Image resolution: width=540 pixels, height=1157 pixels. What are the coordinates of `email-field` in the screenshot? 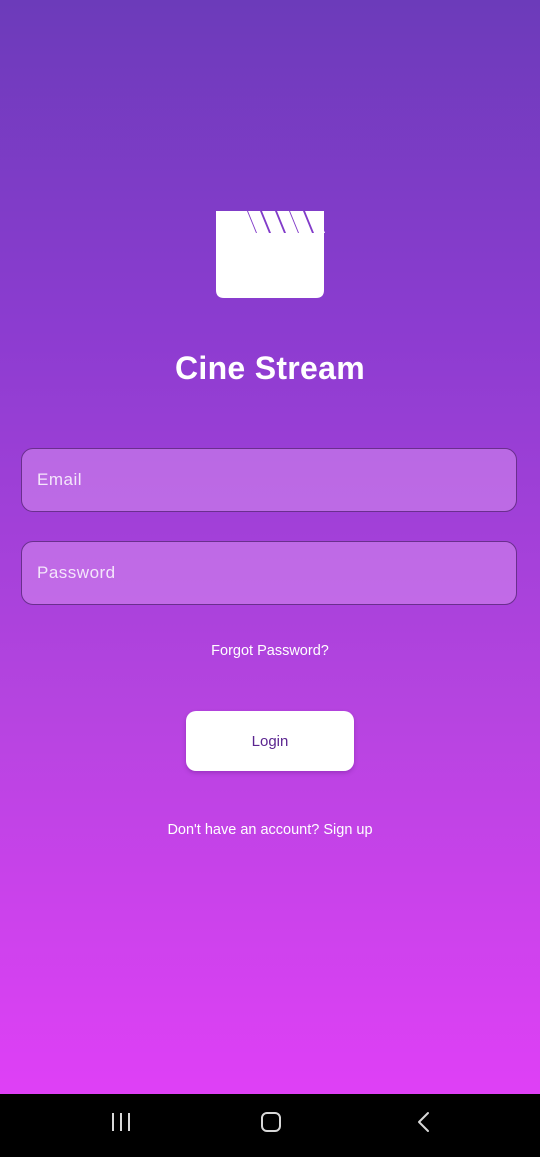 It's located at (269, 480).